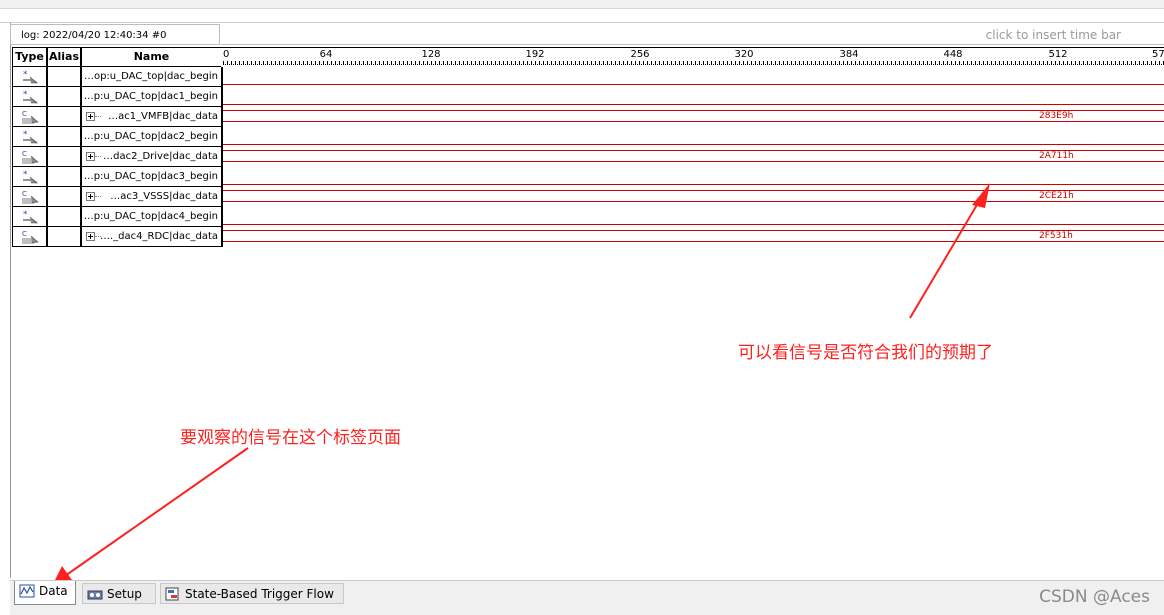 The width and height of the screenshot is (1164, 615). I want to click on annotation-signals-note: 可以看信号是否符合我们的预期了, so click(865, 353).